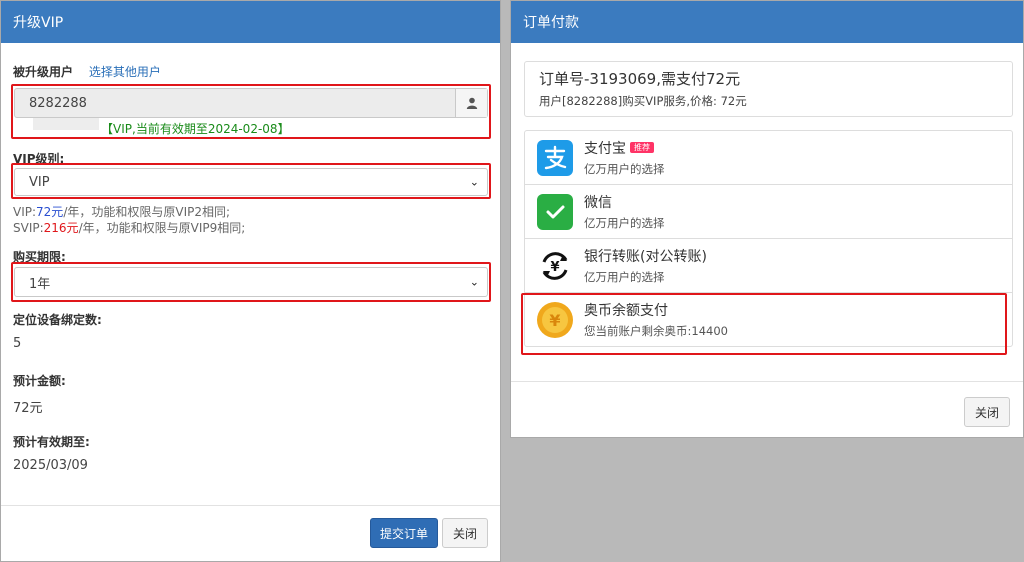 Image resolution: width=1024 pixels, height=562 pixels. I want to click on masked-username, so click(66, 124).